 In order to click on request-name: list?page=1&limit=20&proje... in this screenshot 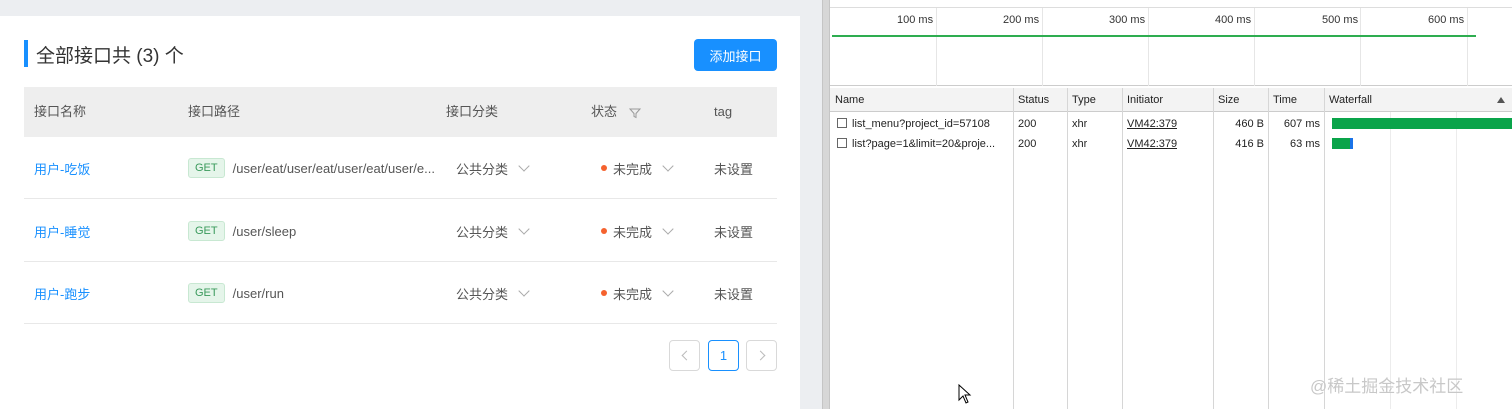, I will do `click(924, 144)`.